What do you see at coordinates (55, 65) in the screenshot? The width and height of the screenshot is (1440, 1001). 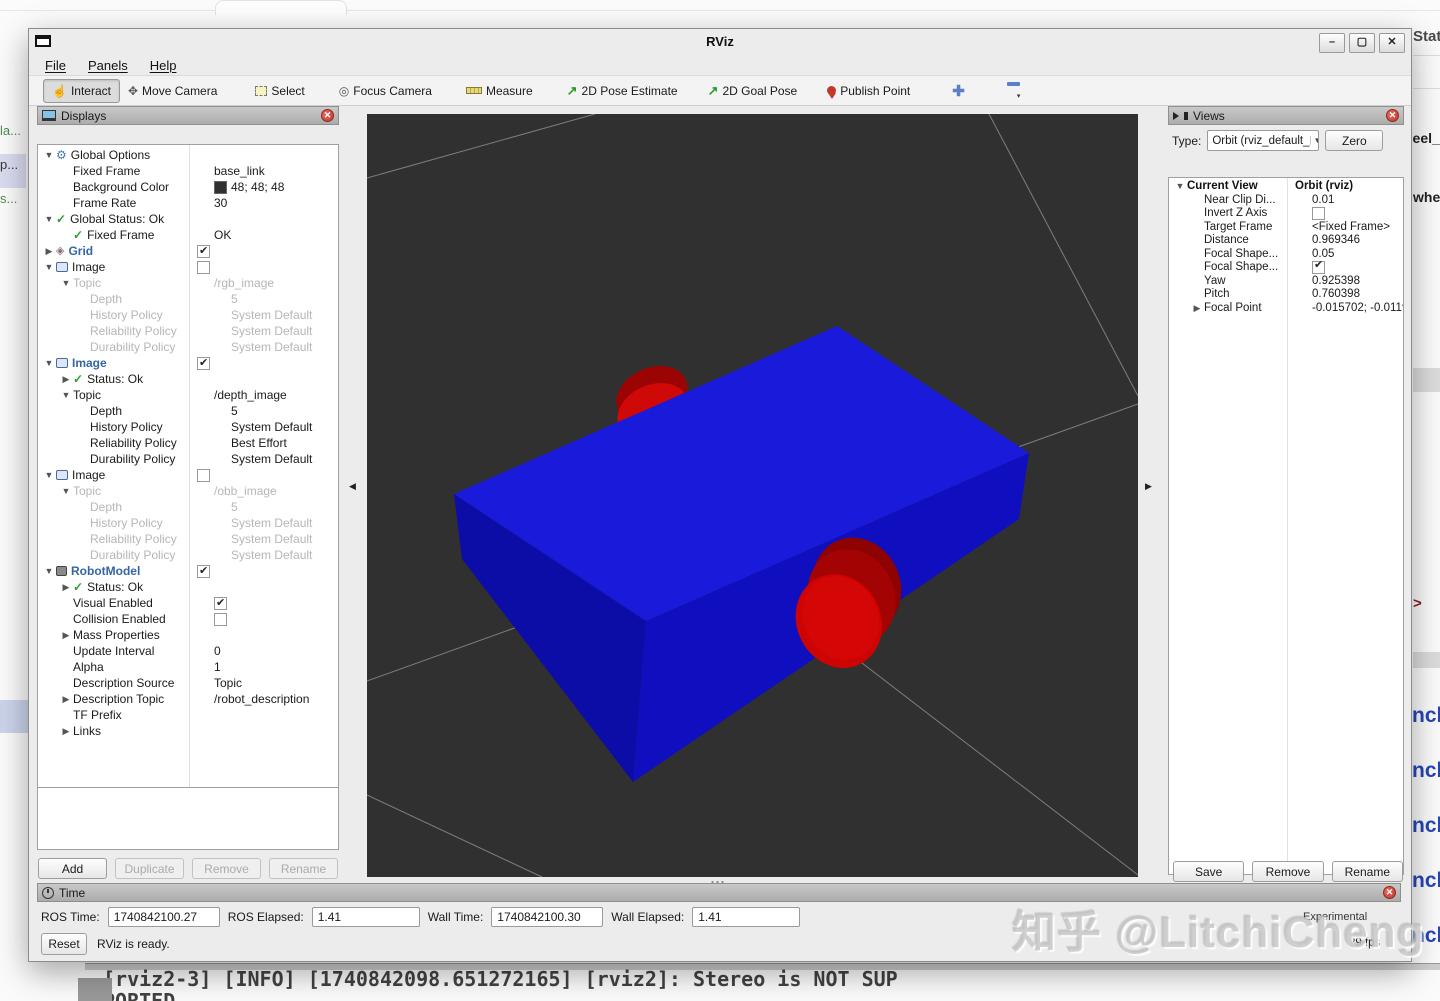 I see `menu-file: File` at bounding box center [55, 65].